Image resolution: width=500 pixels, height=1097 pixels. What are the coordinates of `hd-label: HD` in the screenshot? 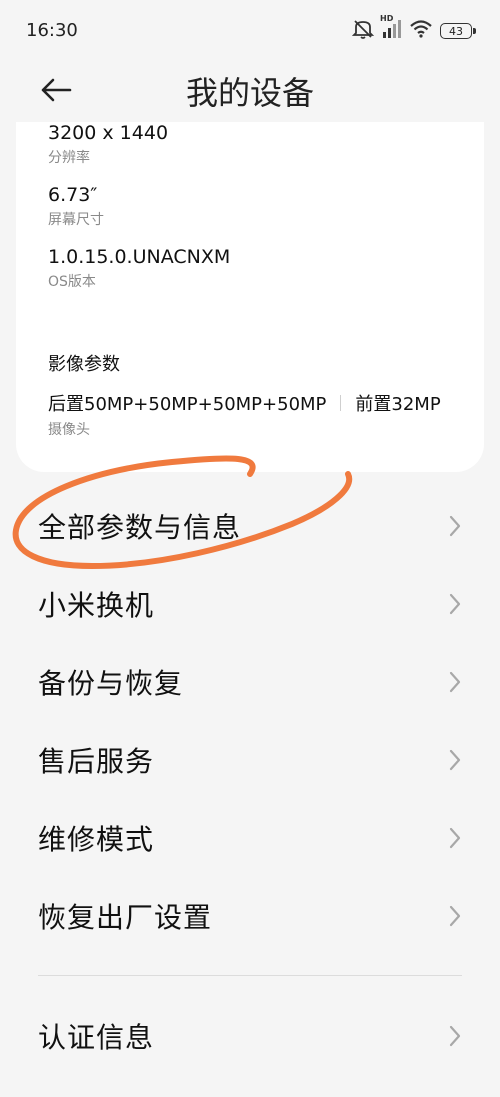 It's located at (387, 18).